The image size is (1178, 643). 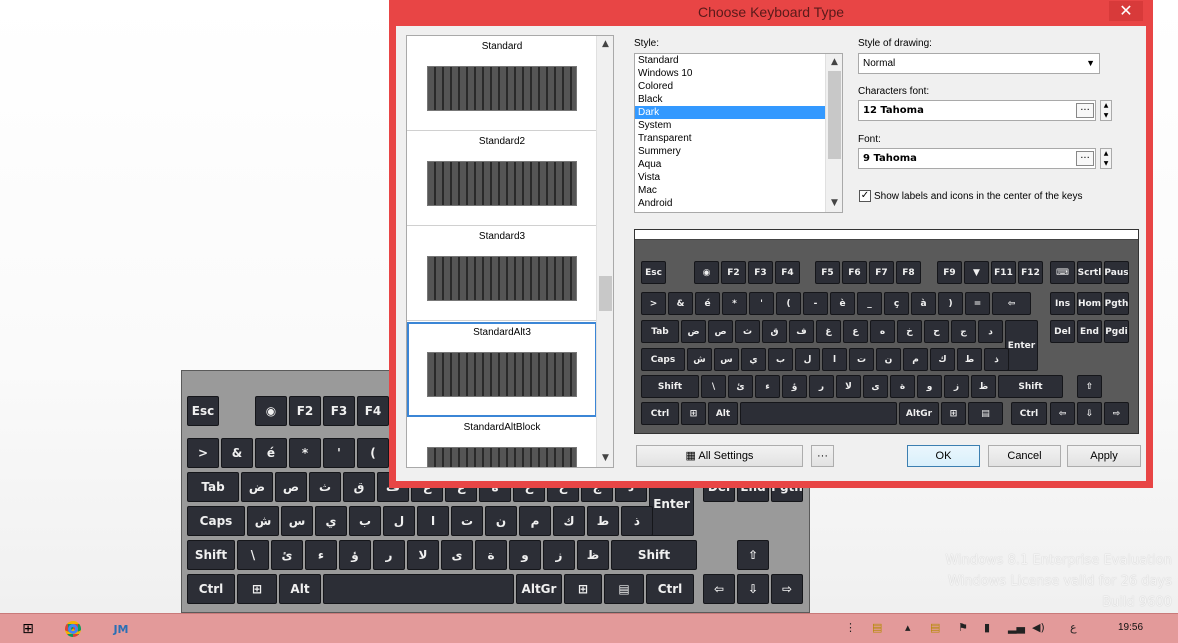 I want to click on key: ر, so click(x=389, y=555).